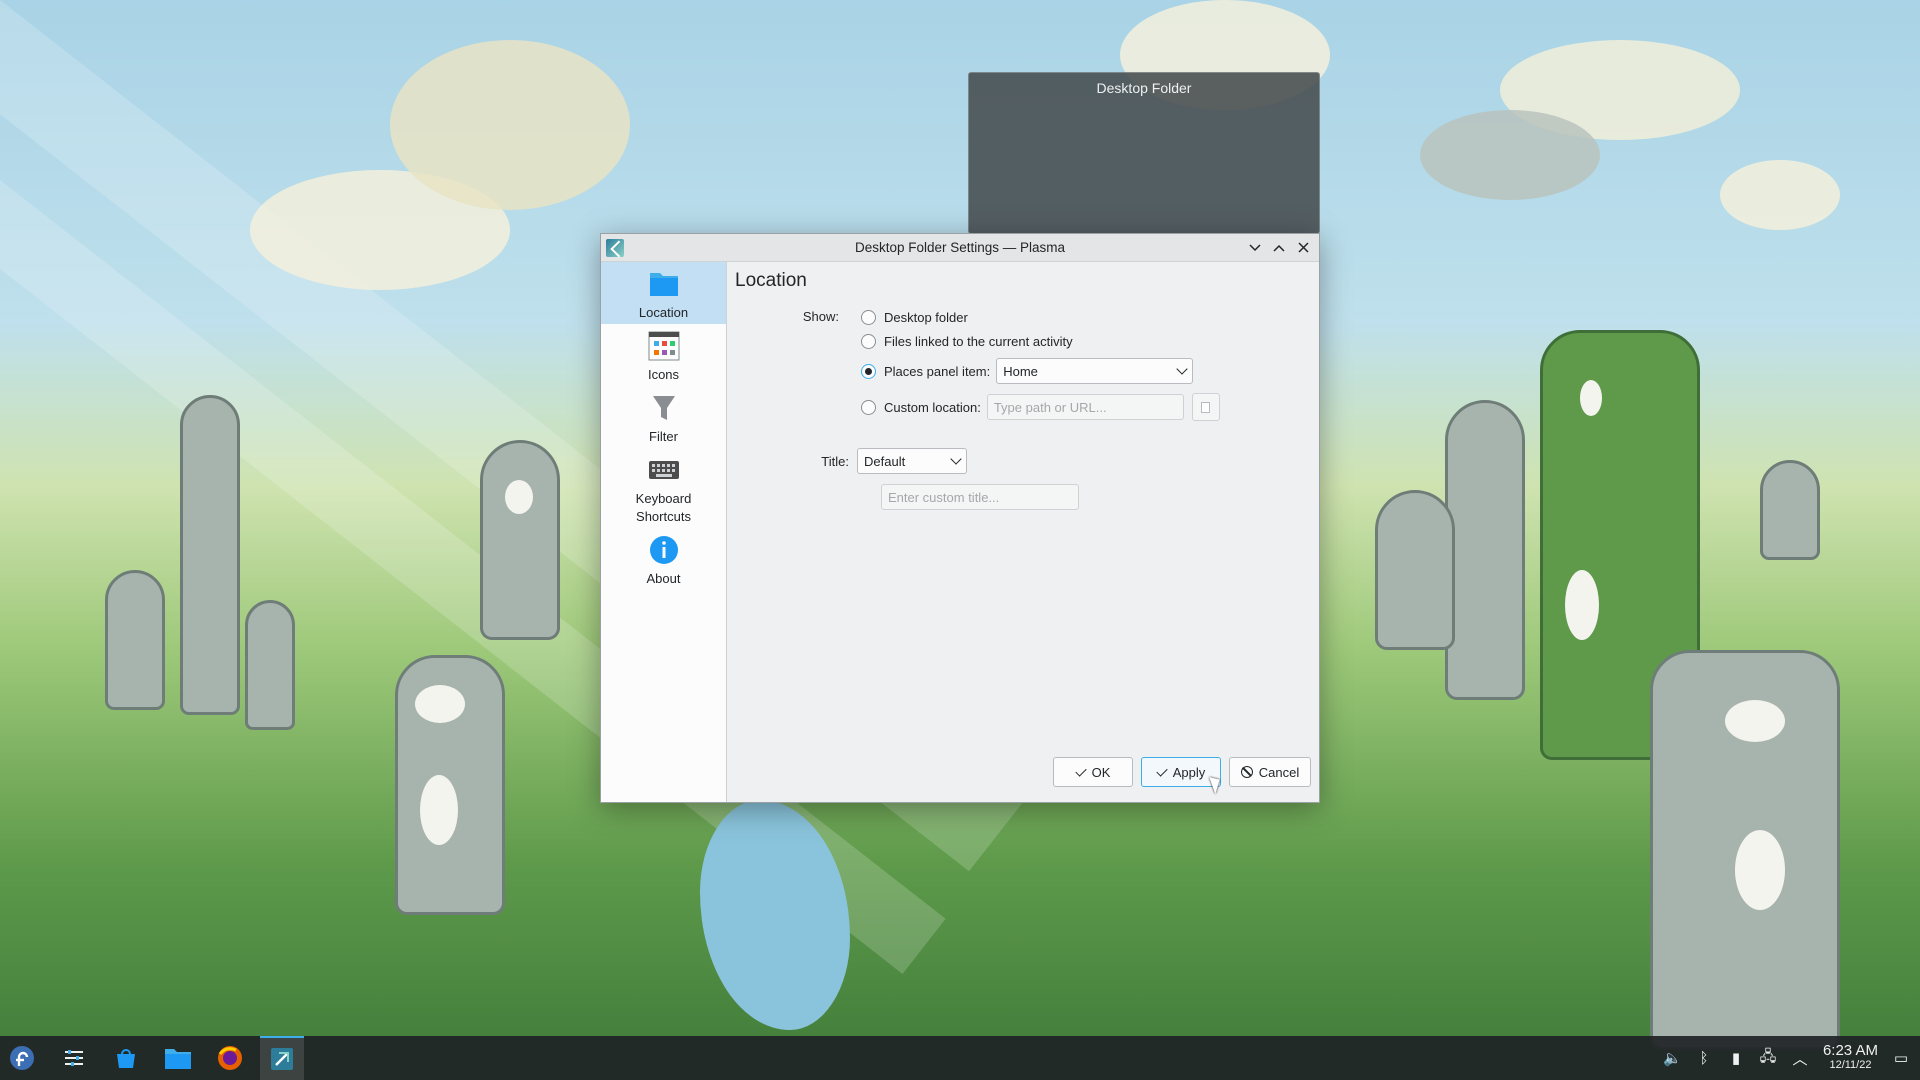 This screenshot has height=1080, width=1920. I want to click on ok-label: OK, so click(1101, 772).